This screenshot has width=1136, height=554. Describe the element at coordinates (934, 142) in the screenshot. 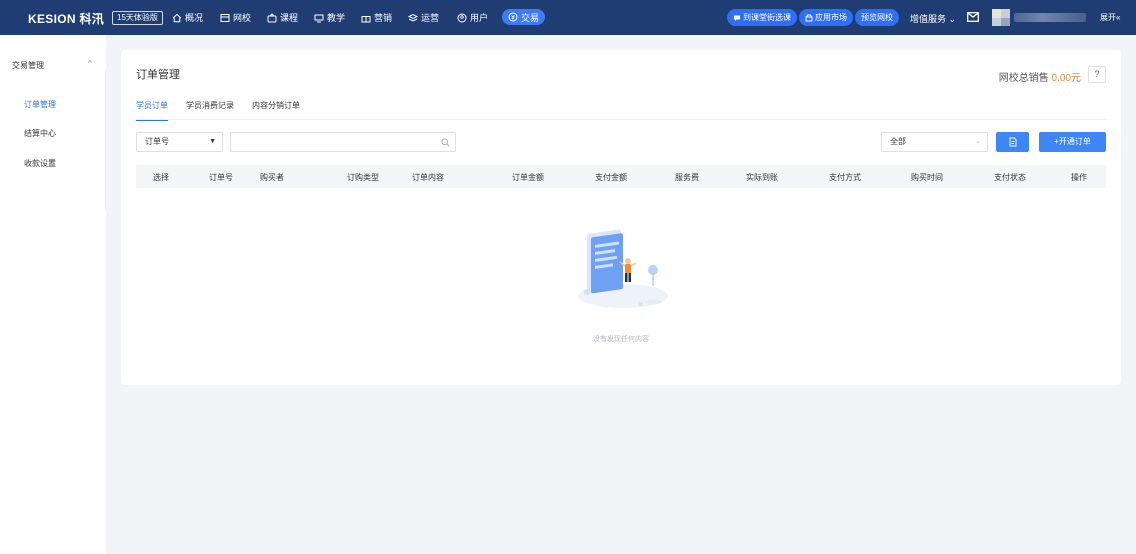

I see `status-filter-select: 全部 ⌄` at that location.